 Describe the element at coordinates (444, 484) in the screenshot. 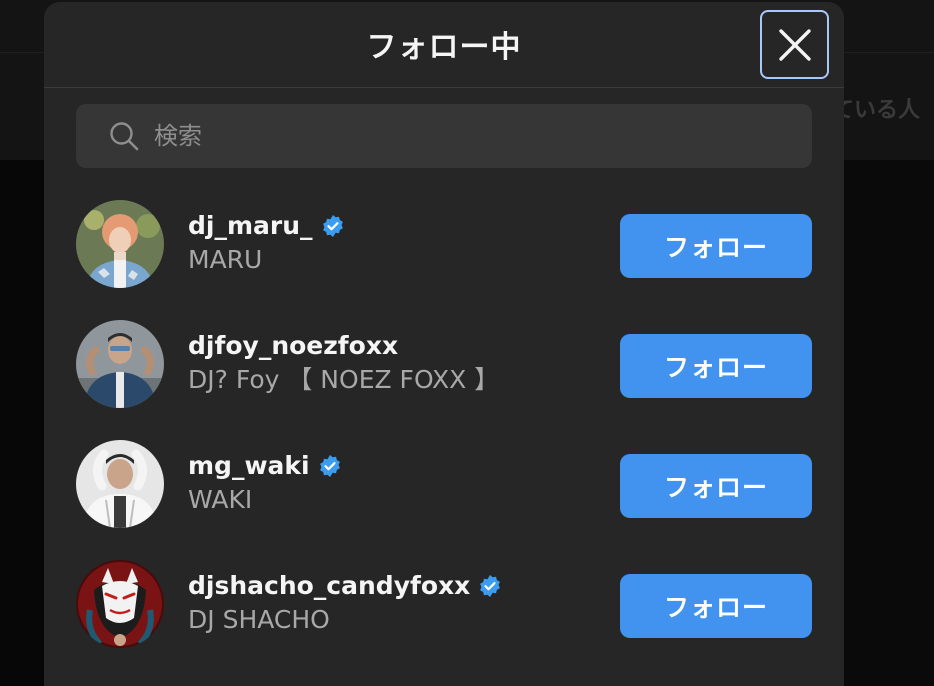

I see `list-item: mg_waki WAKI フォロー` at that location.